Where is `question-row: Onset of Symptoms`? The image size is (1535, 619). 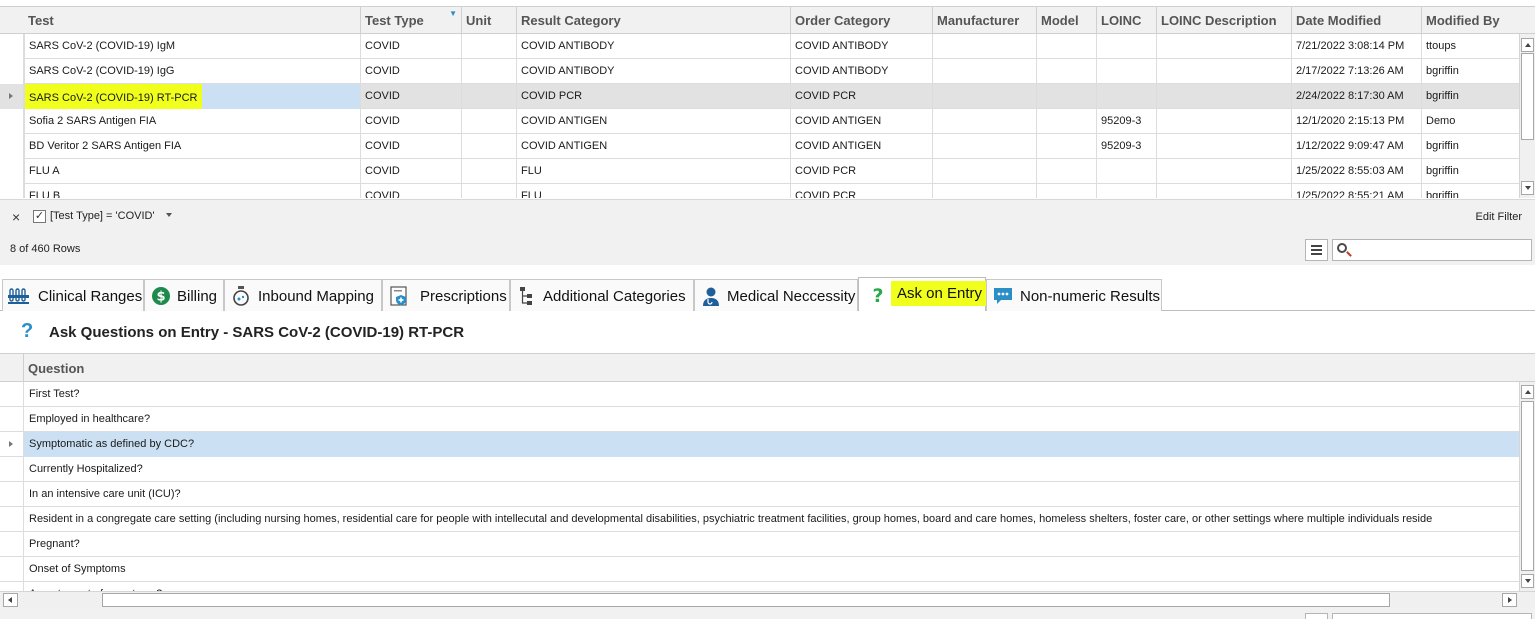
question-row: Onset of Symptoms is located at coordinates (759, 569).